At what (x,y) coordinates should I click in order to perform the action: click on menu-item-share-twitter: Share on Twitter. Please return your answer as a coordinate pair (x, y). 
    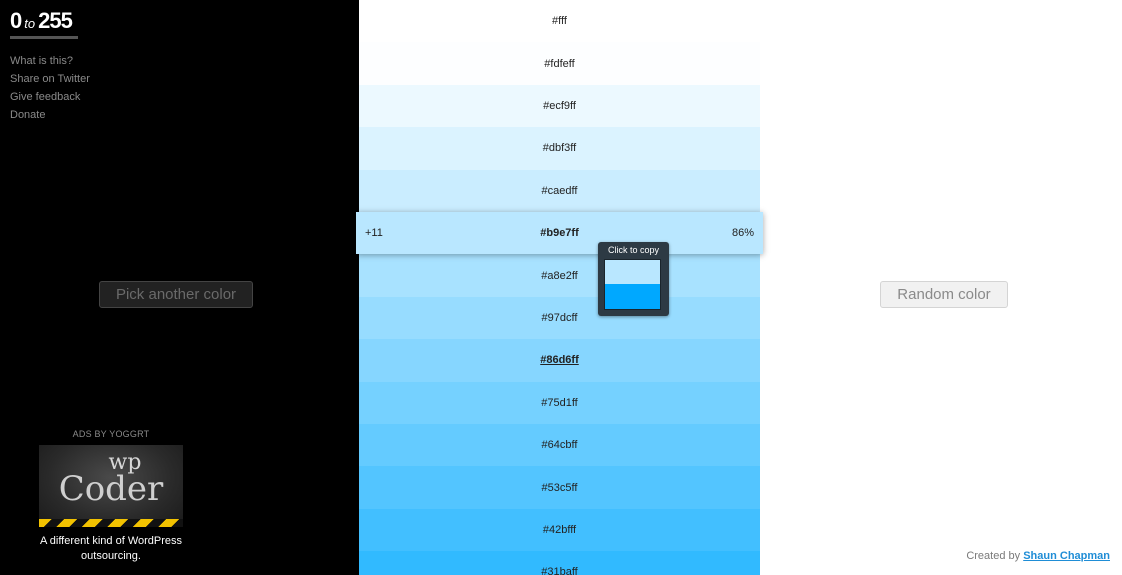
    Looking at the image, I should click on (50, 79).